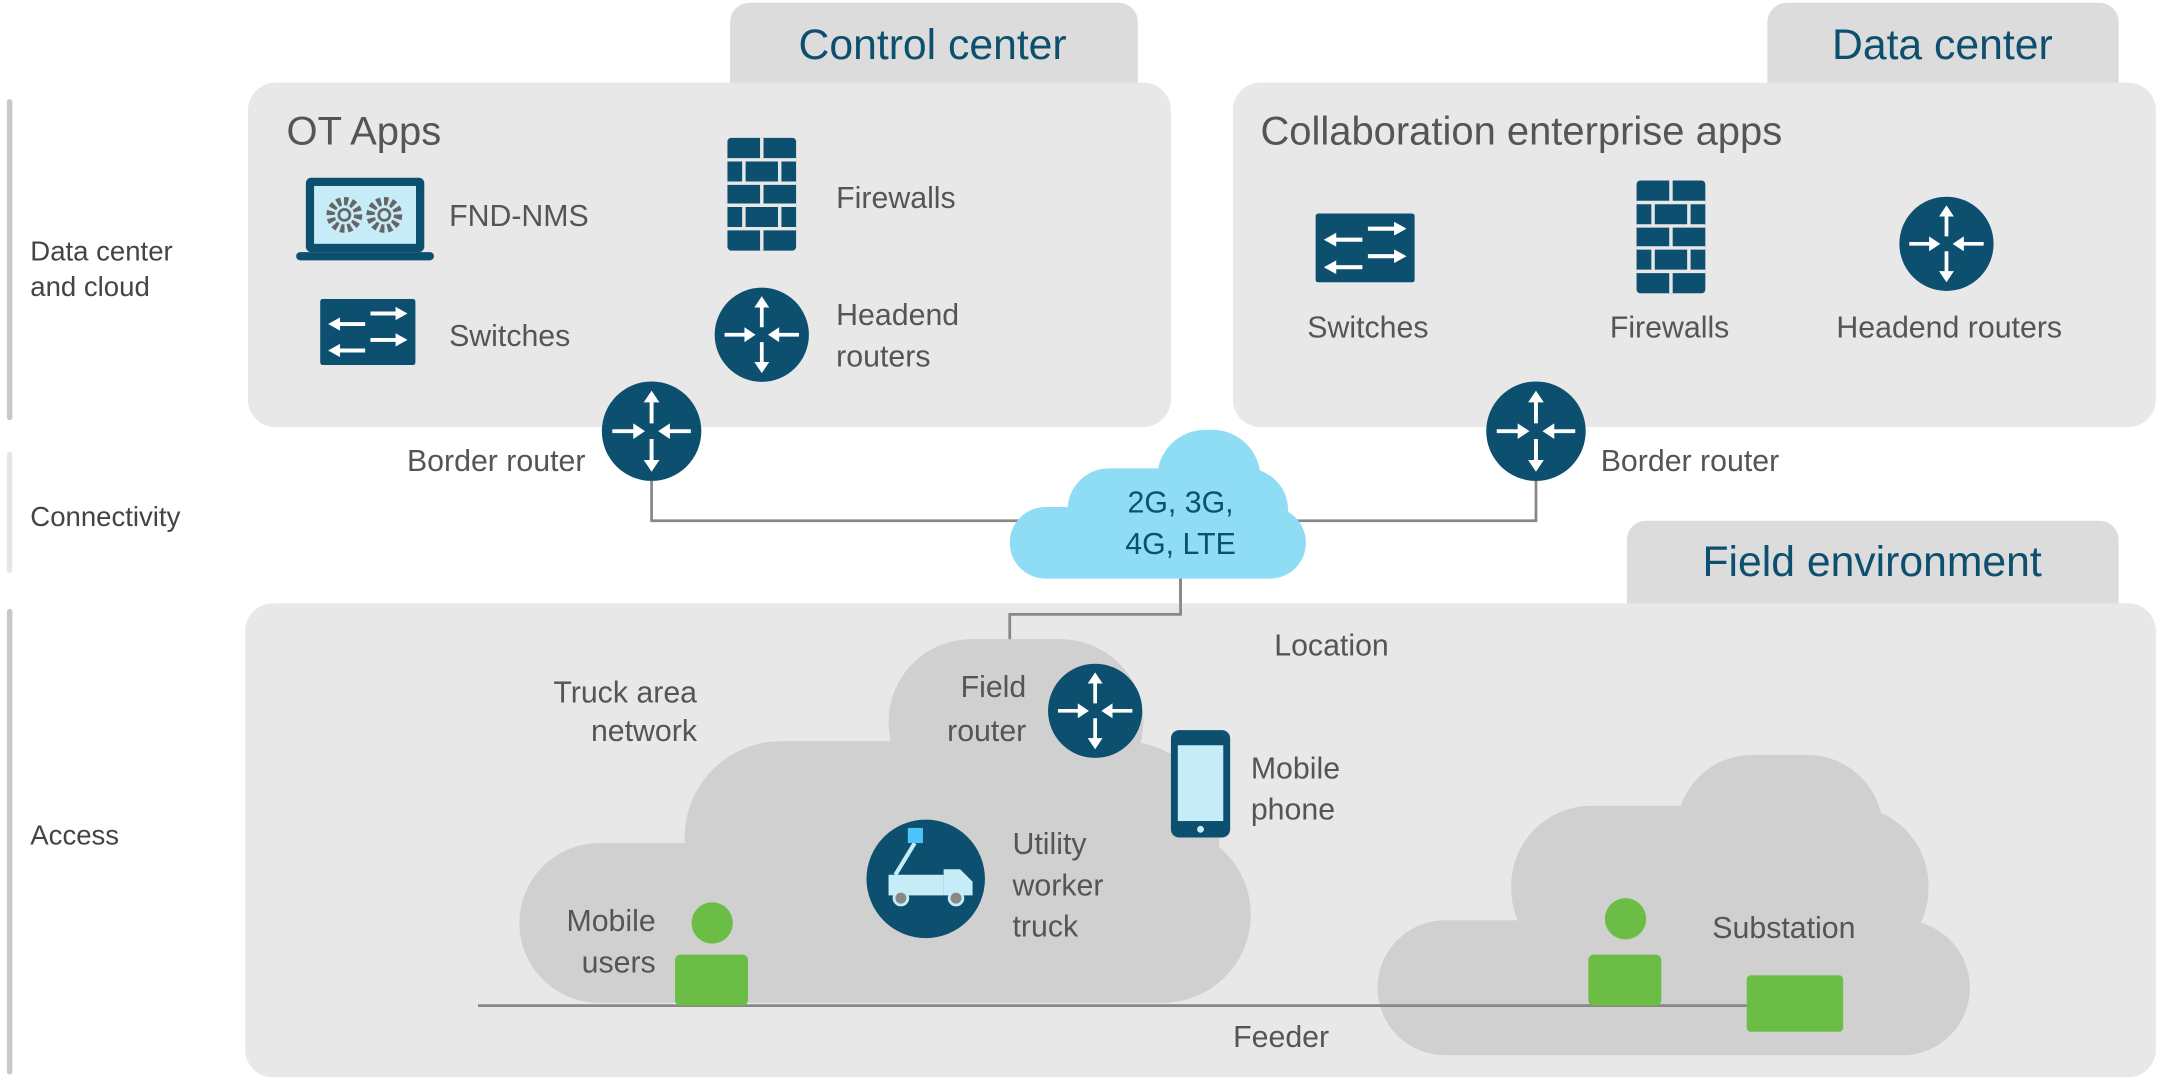 The image size is (2160, 1080). What do you see at coordinates (933, 45) in the screenshot?
I see `control-center-tab-label: Control center` at bounding box center [933, 45].